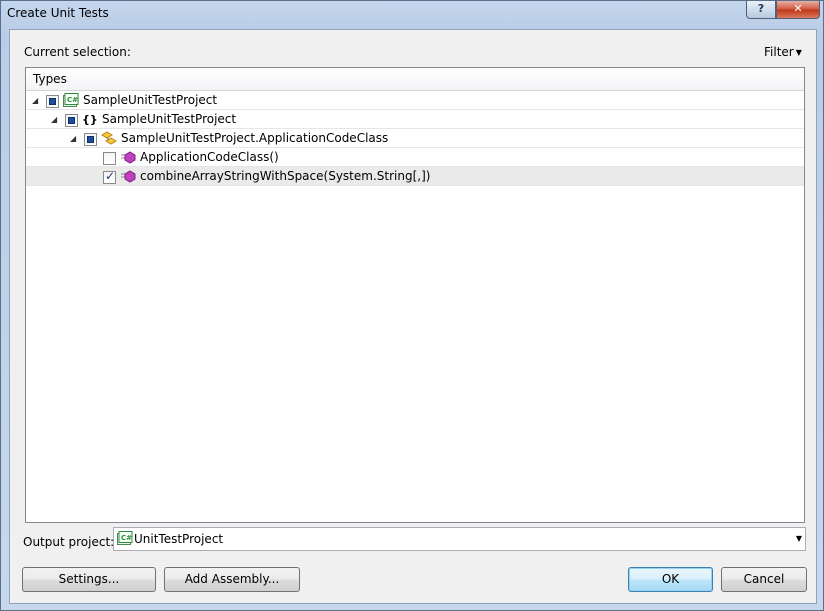 Image resolution: width=824 pixels, height=611 pixels. Describe the element at coordinates (798, 10) in the screenshot. I see `close-button: ✕` at that location.